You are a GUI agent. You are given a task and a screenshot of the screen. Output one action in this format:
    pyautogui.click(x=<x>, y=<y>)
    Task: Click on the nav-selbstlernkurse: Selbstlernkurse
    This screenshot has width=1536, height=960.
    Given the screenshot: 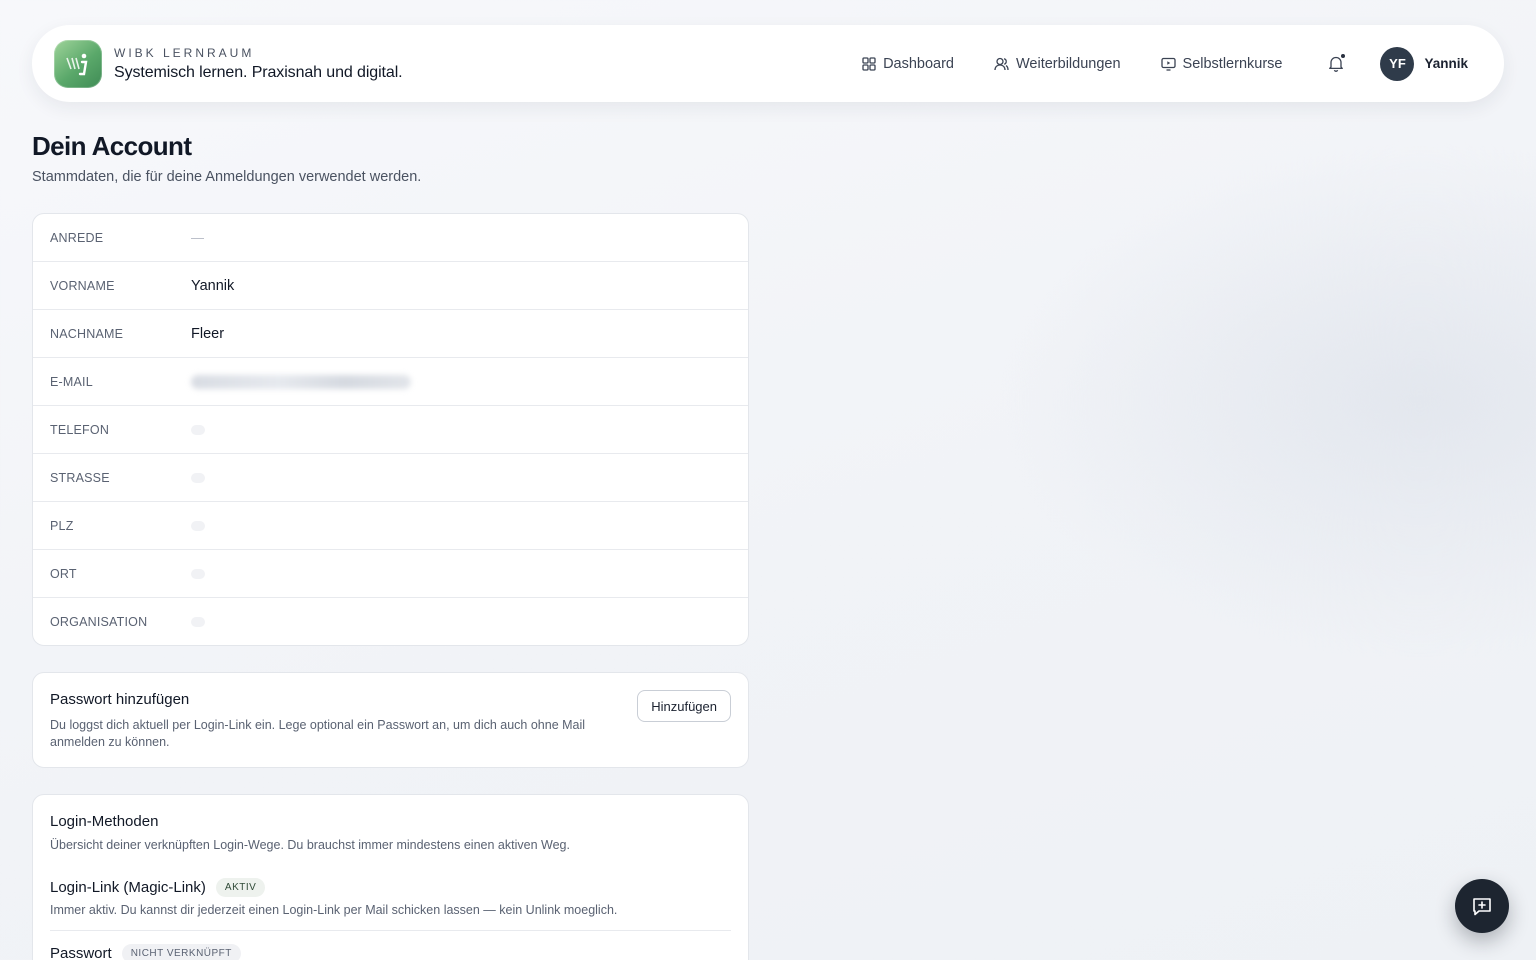 What is the action you would take?
    pyautogui.click(x=1221, y=63)
    